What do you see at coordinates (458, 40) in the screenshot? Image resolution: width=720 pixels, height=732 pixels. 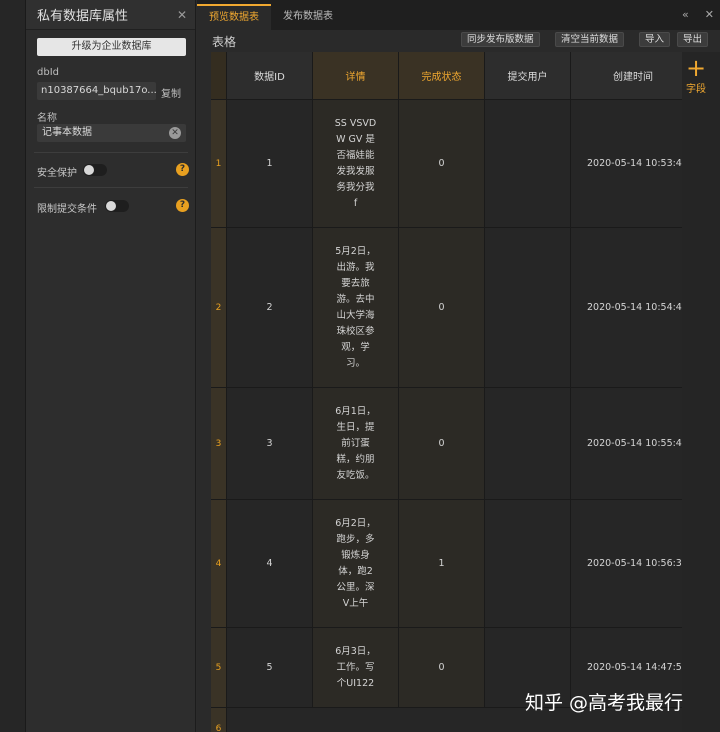 I see `table-toolbar: 表格 同步发布版数据 清空当前数据 导入 导出` at bounding box center [458, 40].